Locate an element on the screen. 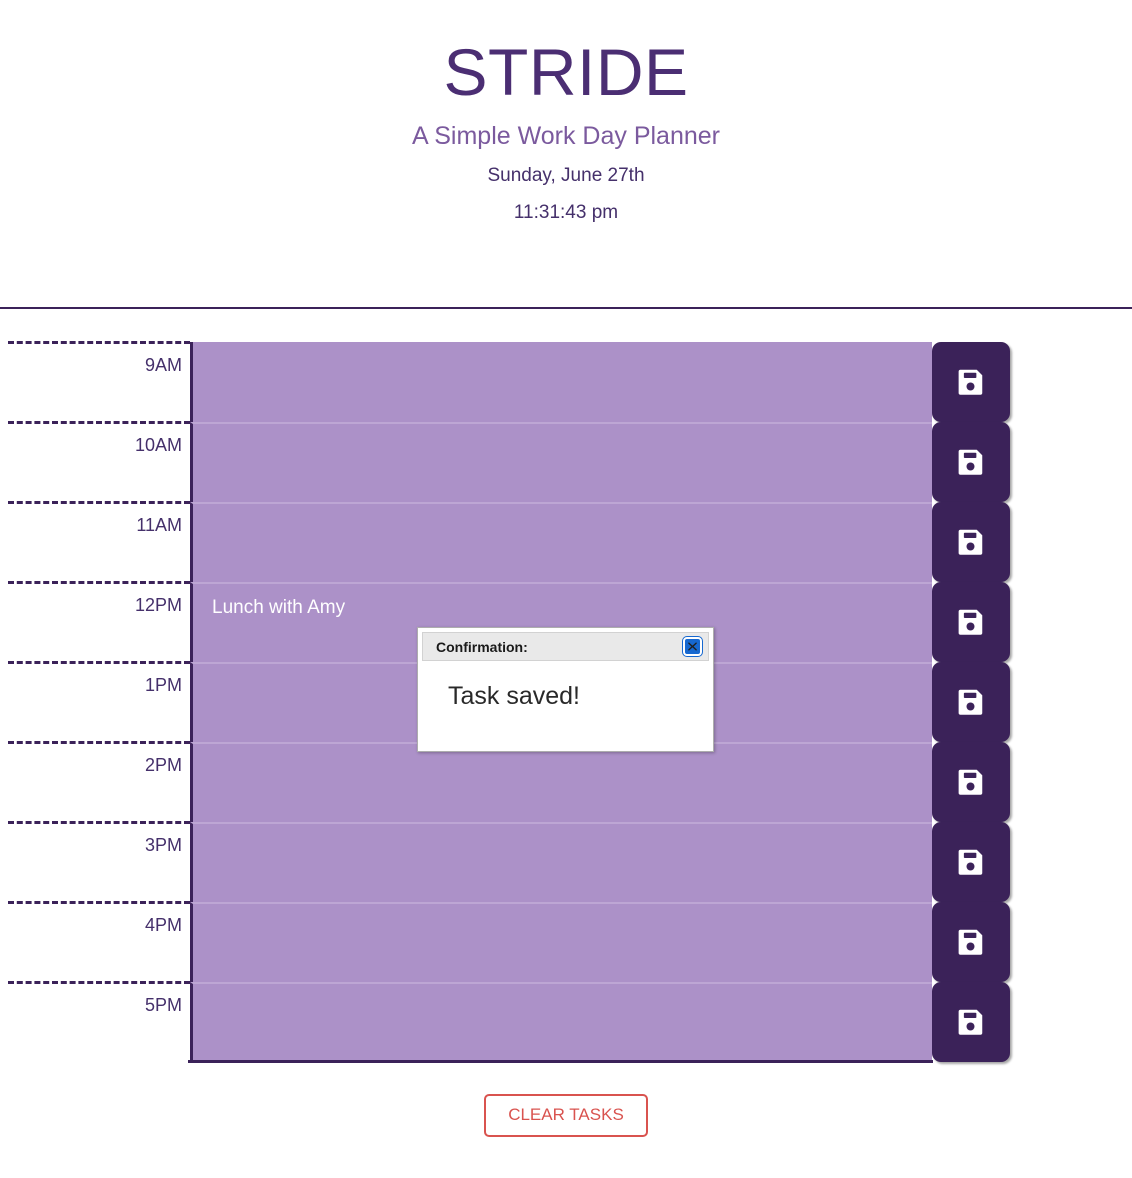 The image size is (1132, 1178). hour-label: 12PM is located at coordinates (95, 622).